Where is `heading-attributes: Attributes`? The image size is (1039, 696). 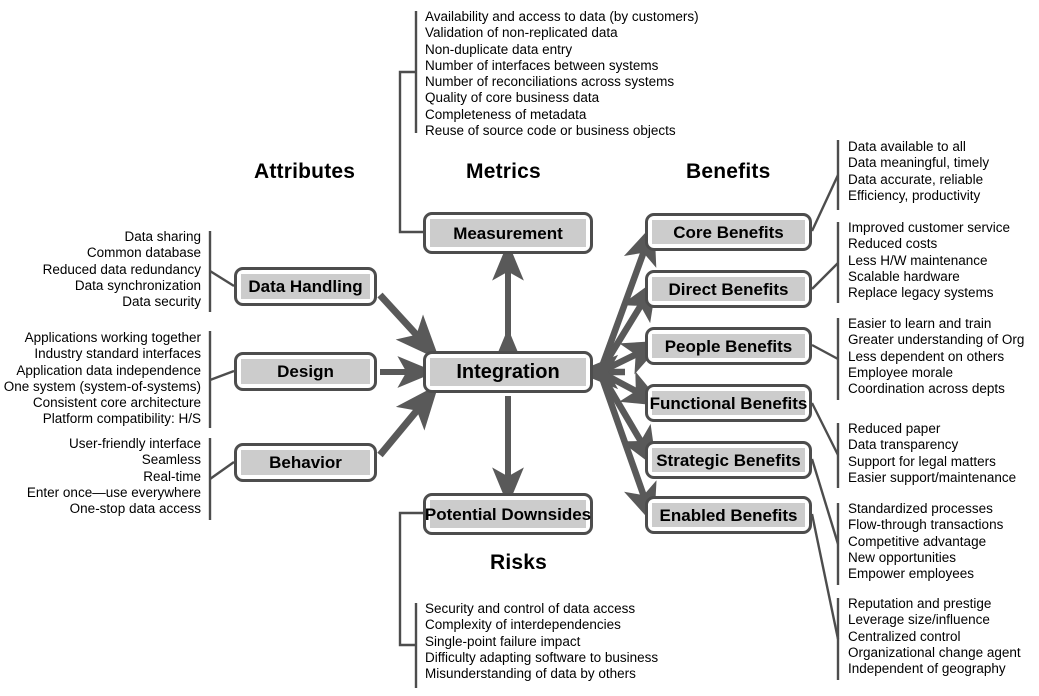 heading-attributes: Attributes is located at coordinates (305, 171).